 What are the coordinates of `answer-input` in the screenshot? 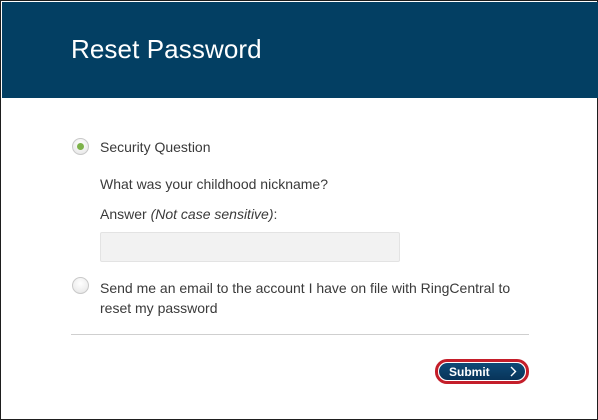 It's located at (250, 247).